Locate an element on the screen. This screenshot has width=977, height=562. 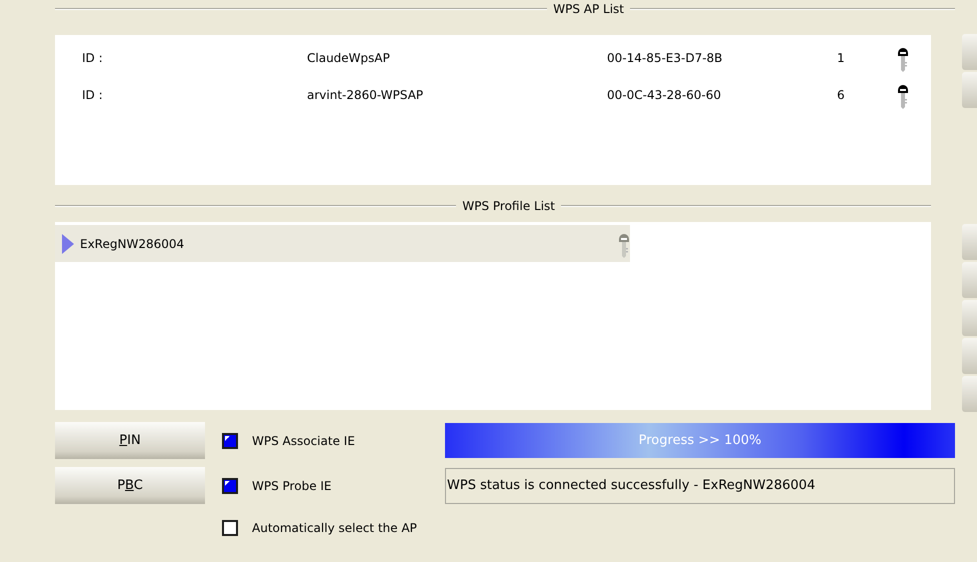
group-title: WPS AP List is located at coordinates (588, 9).